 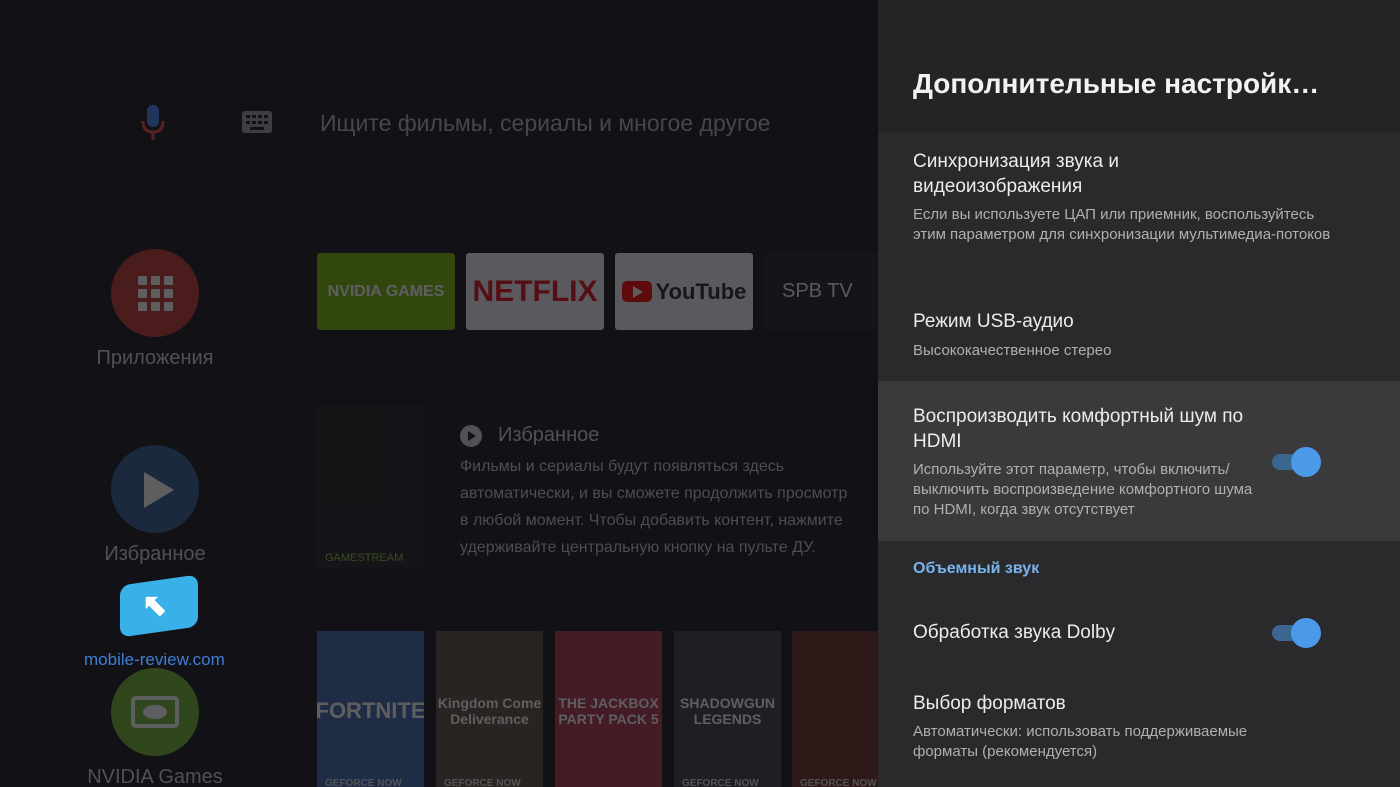 What do you see at coordinates (549, 435) in the screenshot?
I see `favorites-title: Избранное` at bounding box center [549, 435].